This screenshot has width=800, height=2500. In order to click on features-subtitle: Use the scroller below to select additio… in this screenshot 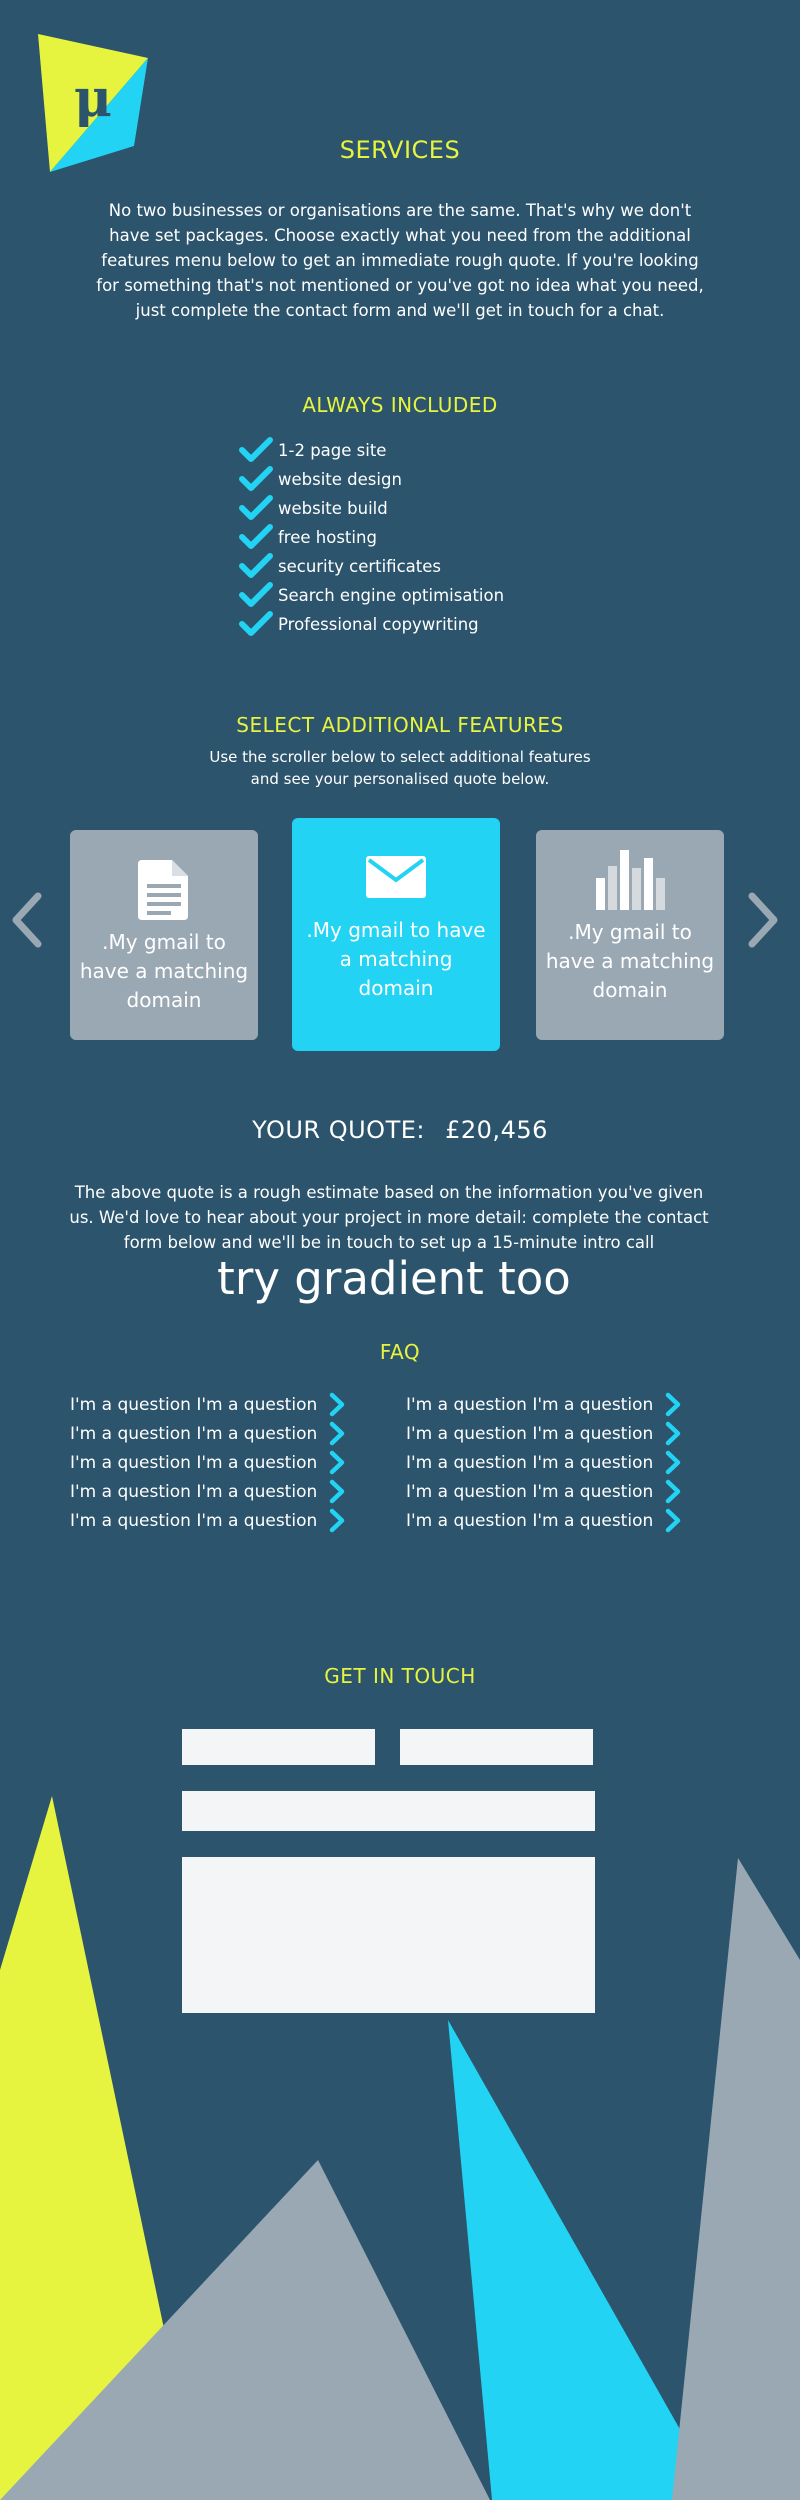, I will do `click(400, 768)`.